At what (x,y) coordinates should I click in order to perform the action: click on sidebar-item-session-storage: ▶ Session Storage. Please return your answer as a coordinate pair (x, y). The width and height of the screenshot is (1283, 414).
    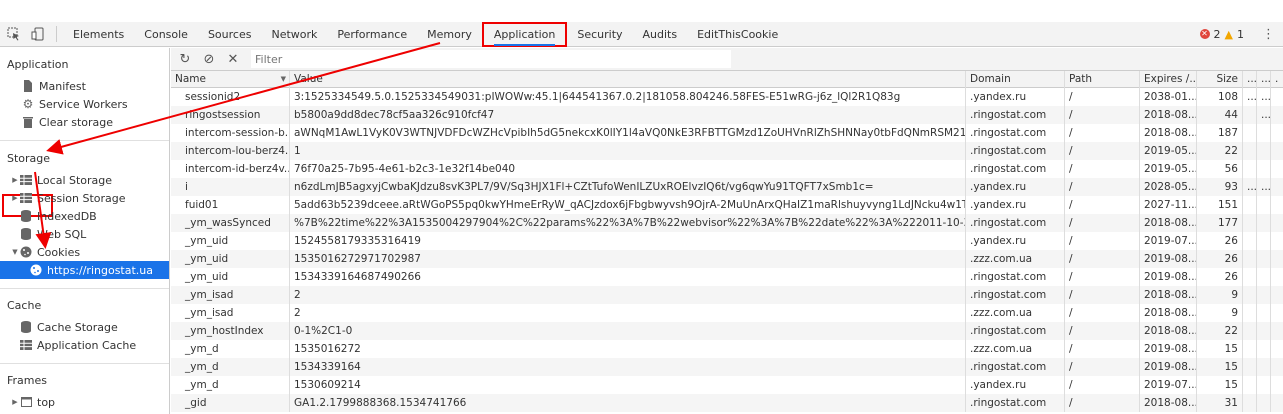
    Looking at the image, I should click on (84, 198).